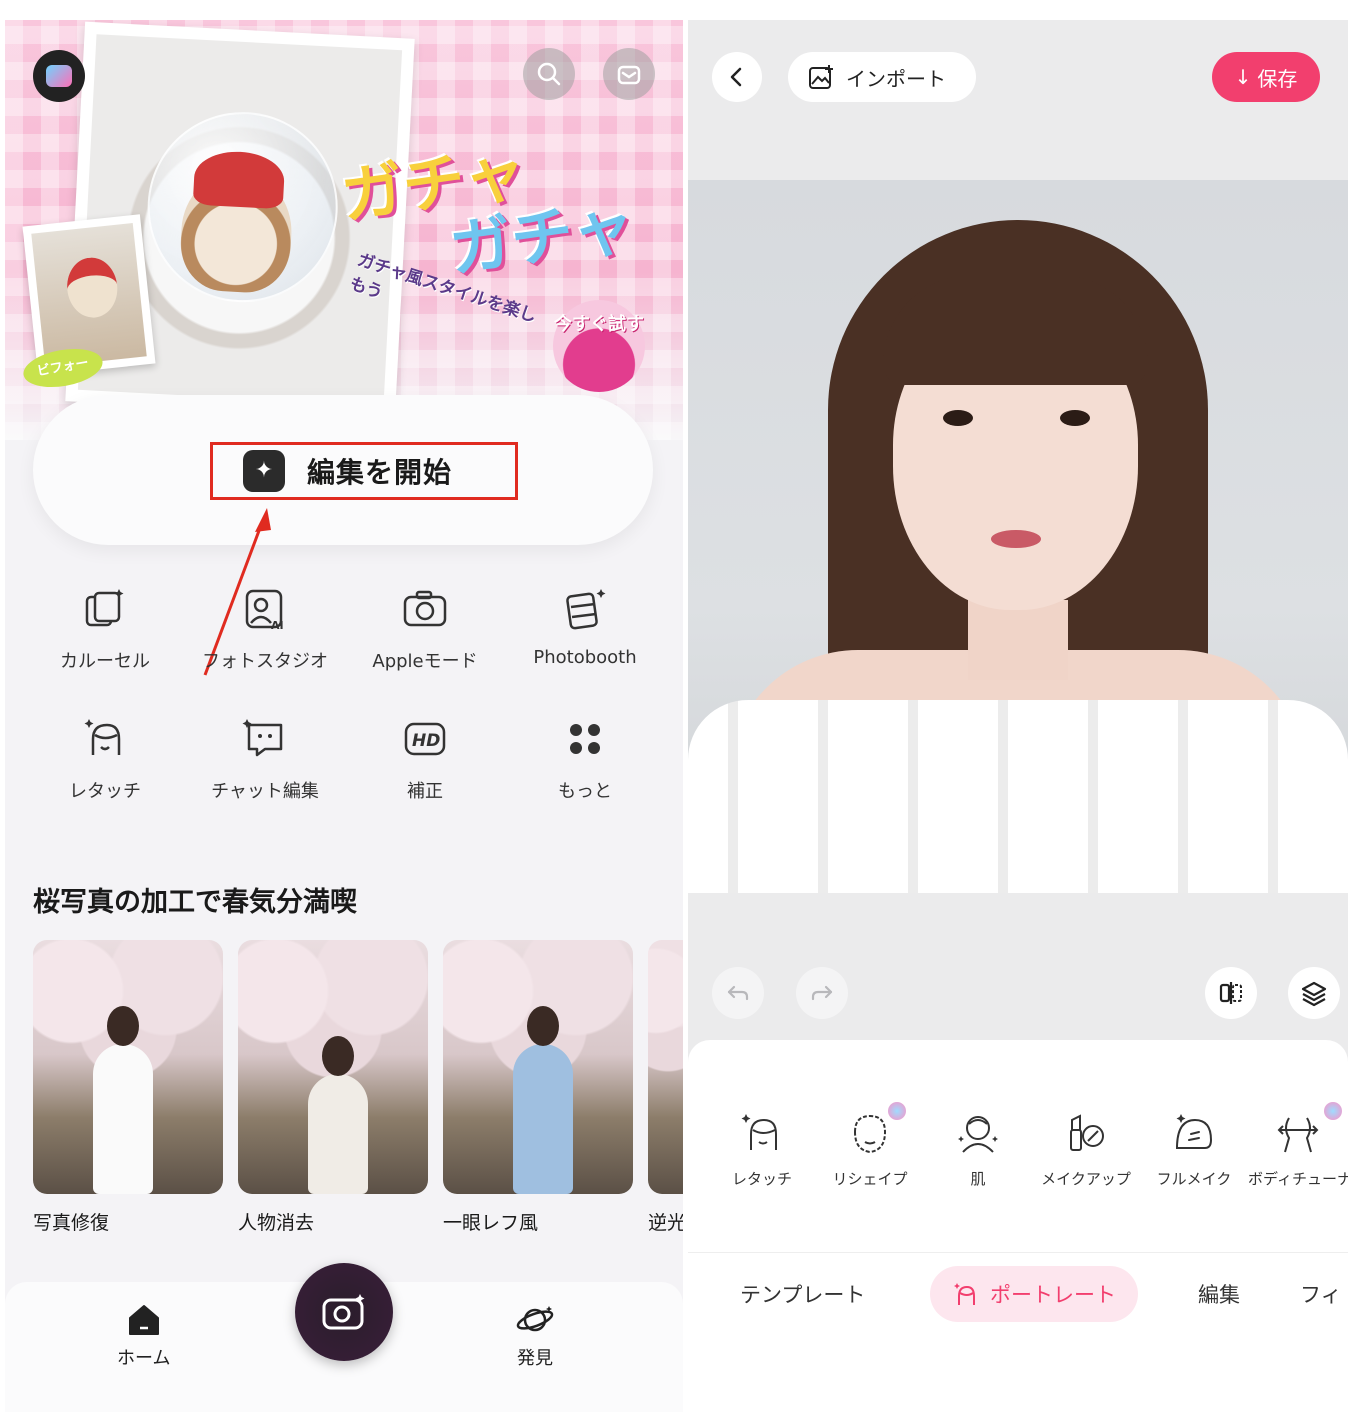 The image size is (1350, 1412). I want to click on tool-label: フォトスタジオ, so click(265, 661).